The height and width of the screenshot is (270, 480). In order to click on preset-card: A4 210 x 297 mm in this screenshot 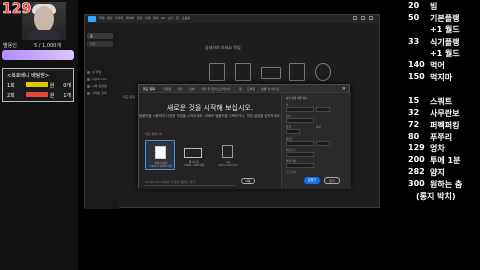, I will do `click(228, 155)`.